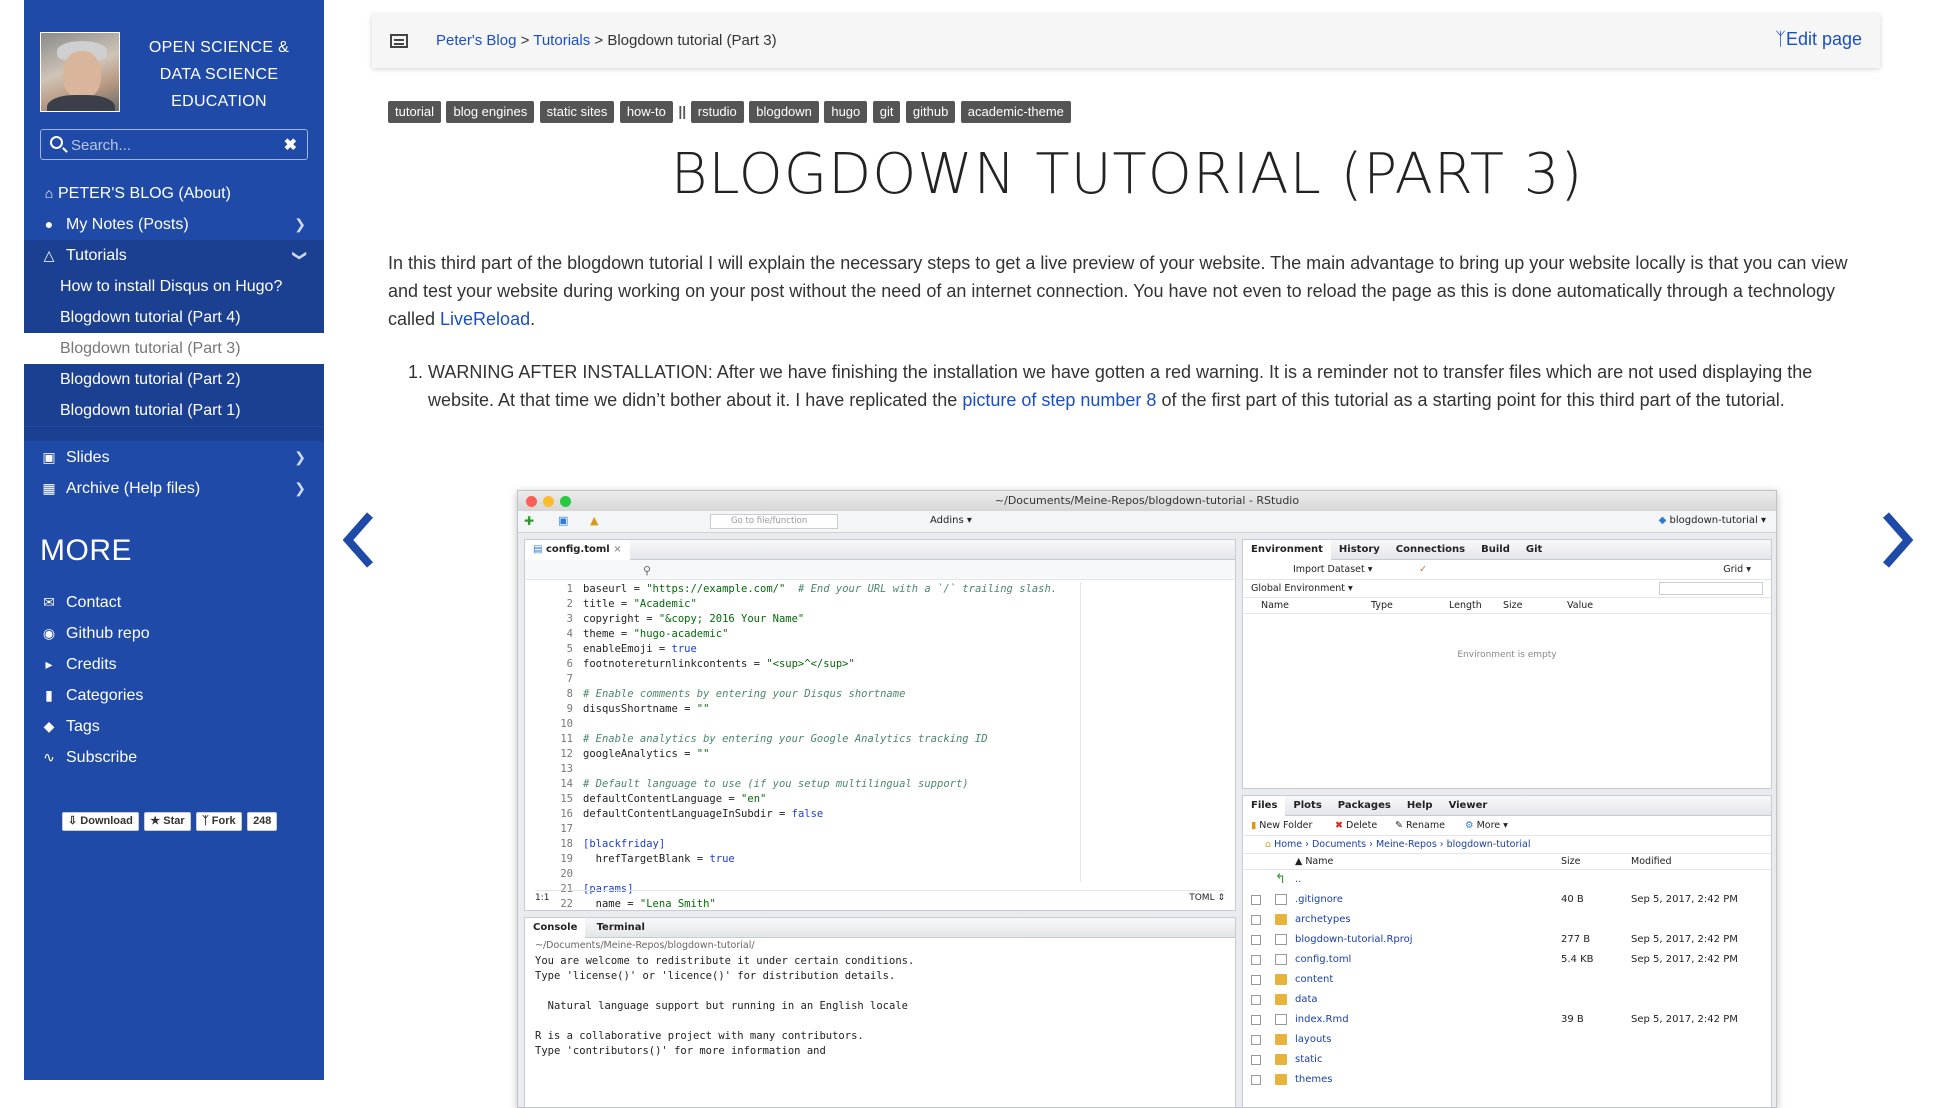 This screenshot has width=1944, height=1108. I want to click on rename-button: ✎ Rename, so click(1420, 826).